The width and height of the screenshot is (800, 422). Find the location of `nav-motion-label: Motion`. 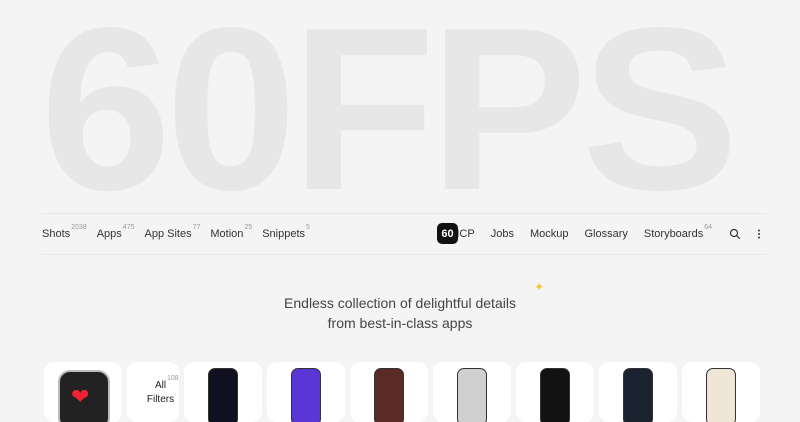

nav-motion-label: Motion is located at coordinates (227, 234).